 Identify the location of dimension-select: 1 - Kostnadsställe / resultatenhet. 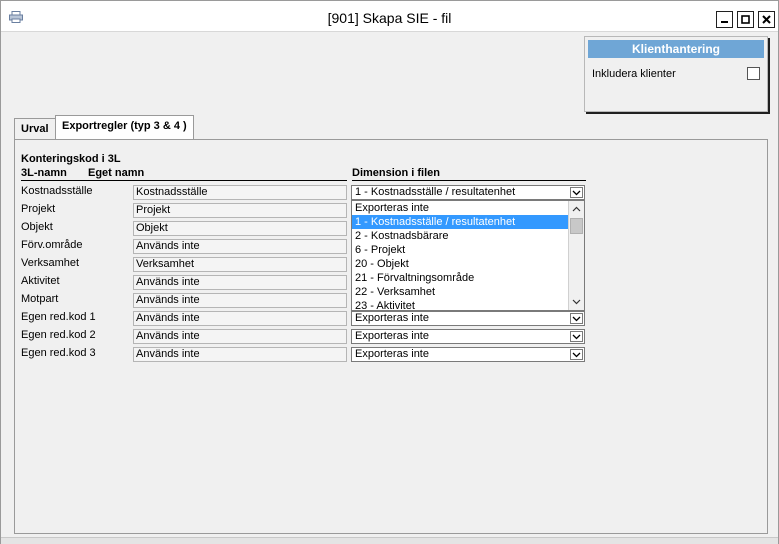
(468, 192).